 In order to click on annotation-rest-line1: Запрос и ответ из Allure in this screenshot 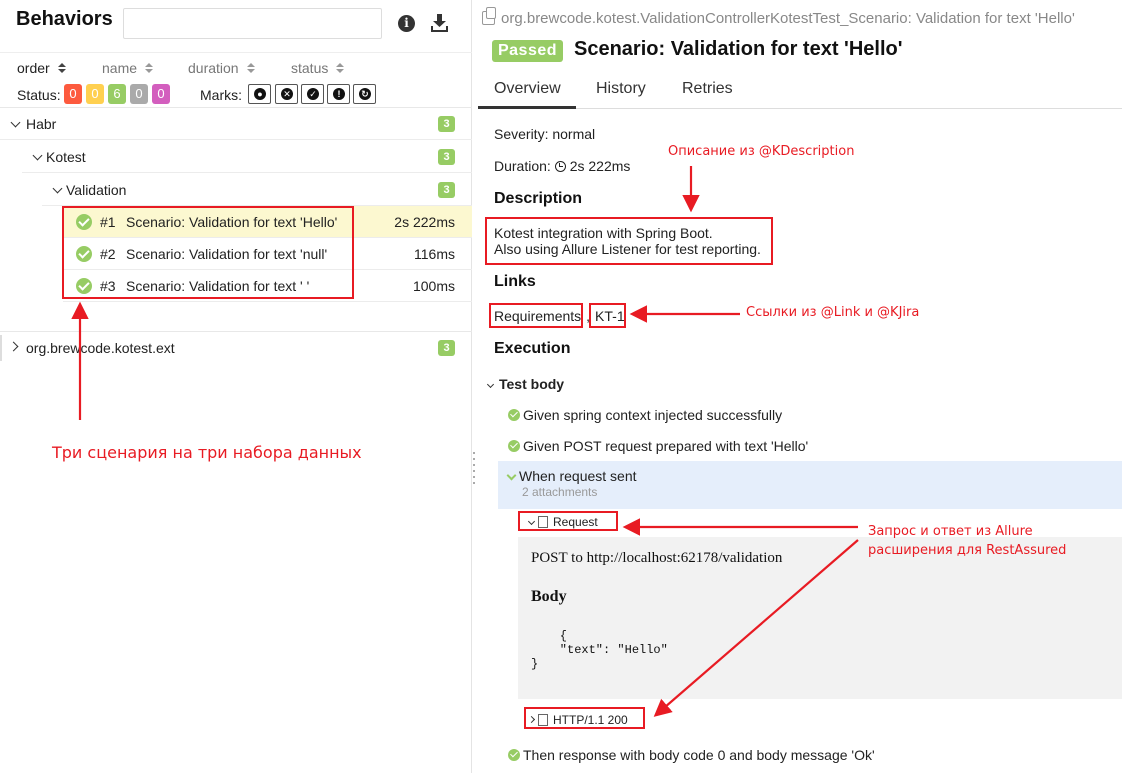, I will do `click(950, 531)`.